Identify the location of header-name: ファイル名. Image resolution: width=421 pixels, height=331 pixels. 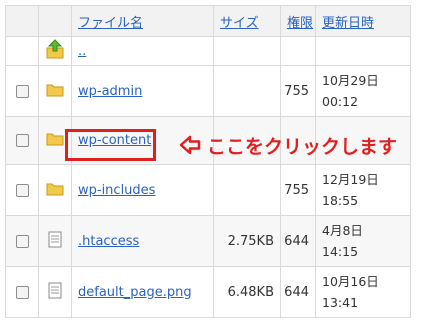
(142, 21).